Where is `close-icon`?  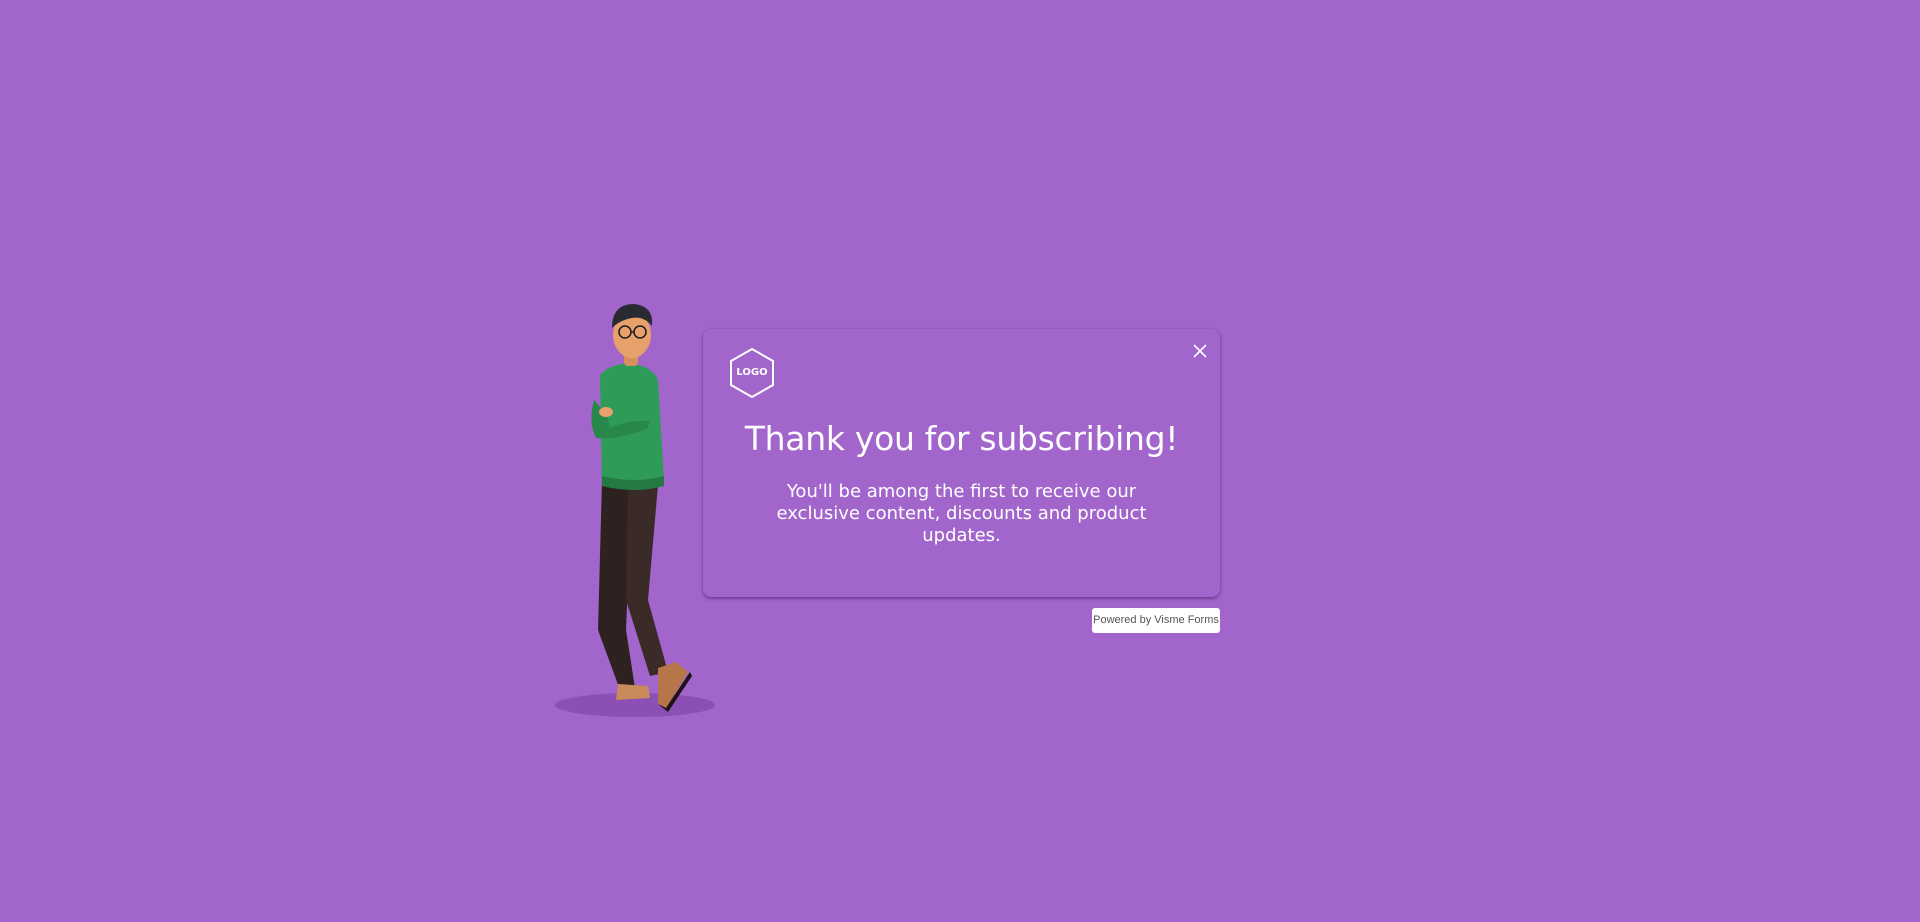 close-icon is located at coordinates (1200, 351).